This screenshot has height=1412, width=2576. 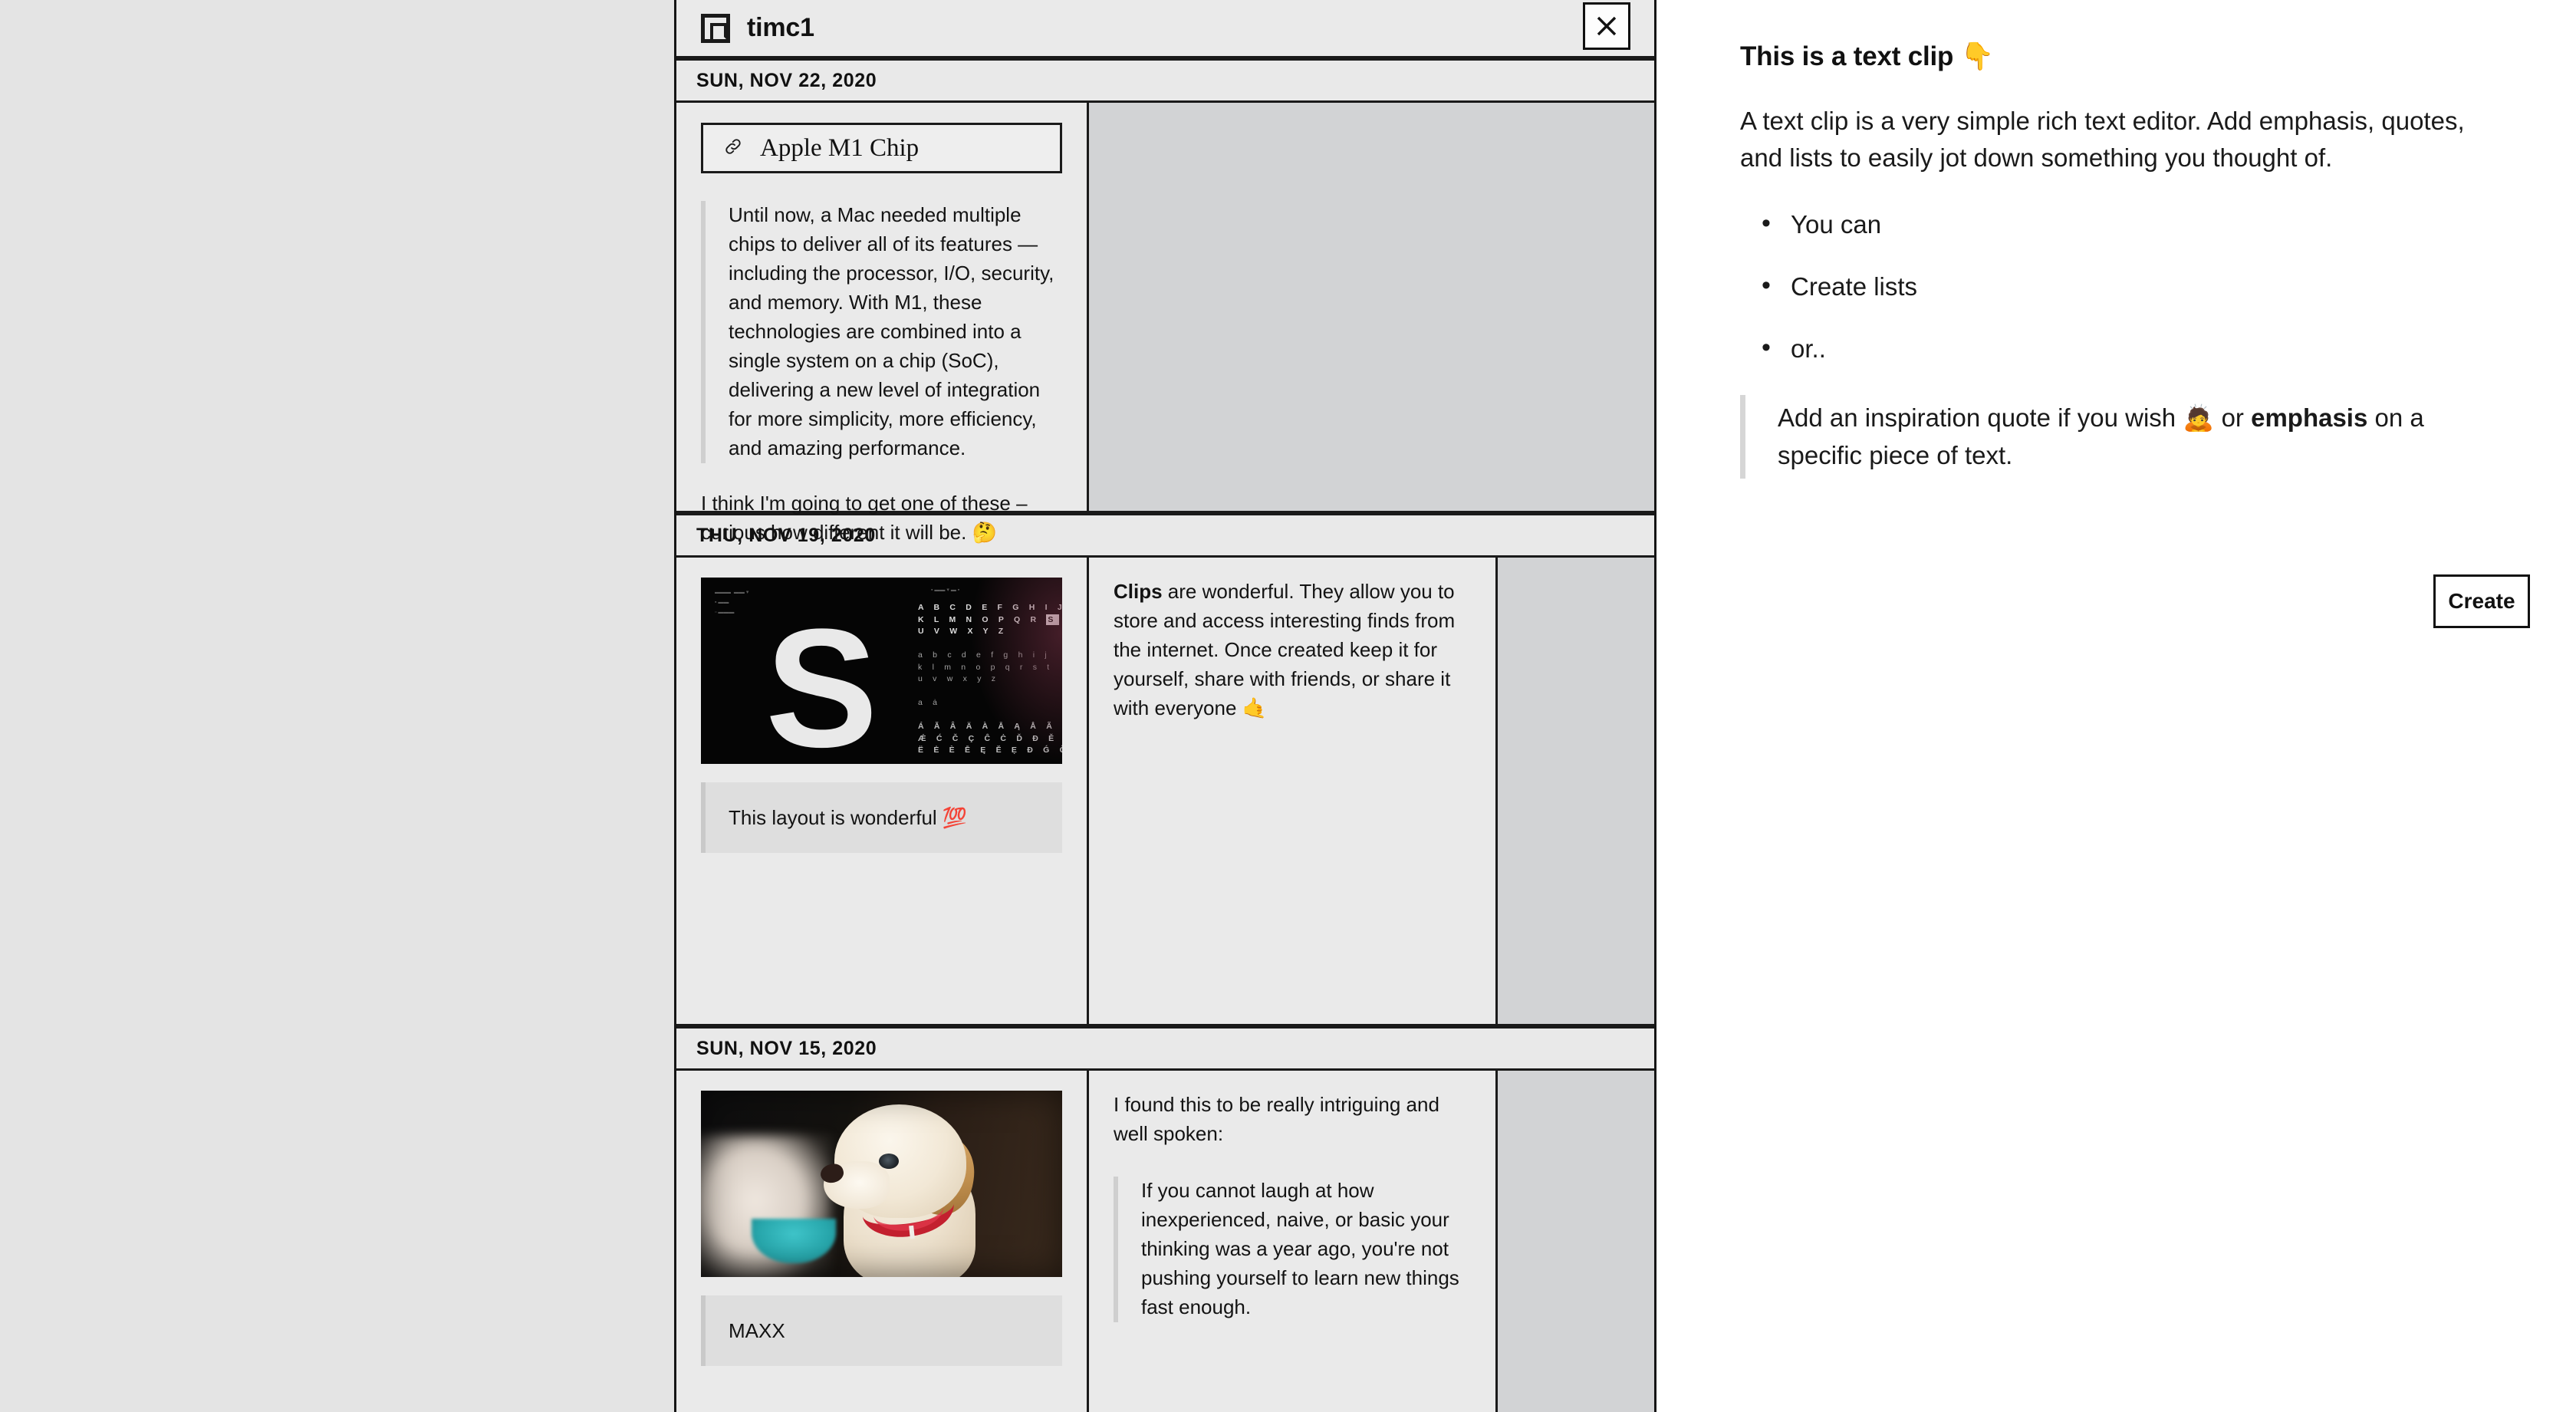 What do you see at coordinates (1165, 1048) in the screenshot?
I see `day-header: SUN, NOV 15, 2020` at bounding box center [1165, 1048].